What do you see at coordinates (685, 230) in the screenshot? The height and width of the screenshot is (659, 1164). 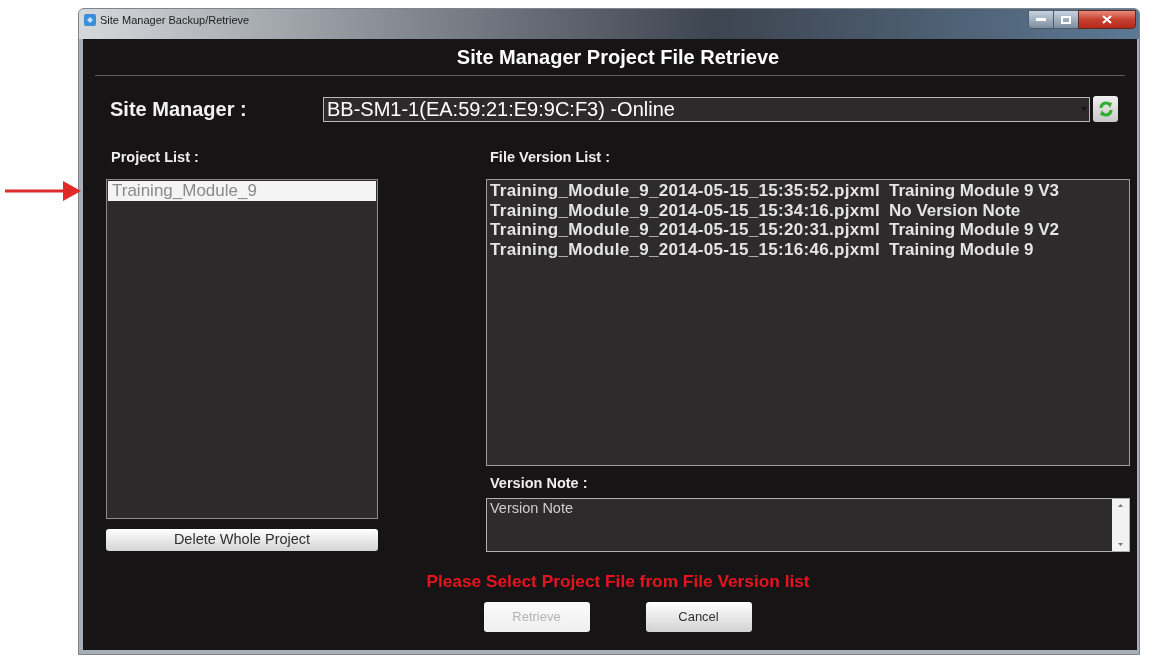 I see `file-name: Training_Module_9_2014-05-15_15:20:31.pjxml` at bounding box center [685, 230].